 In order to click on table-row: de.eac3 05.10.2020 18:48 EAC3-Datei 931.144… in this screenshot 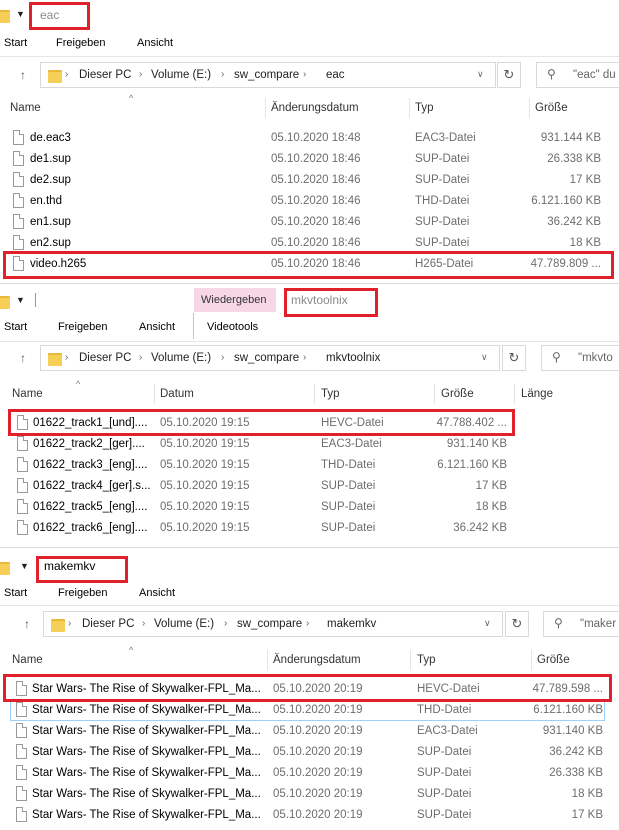, I will do `click(309, 138)`.